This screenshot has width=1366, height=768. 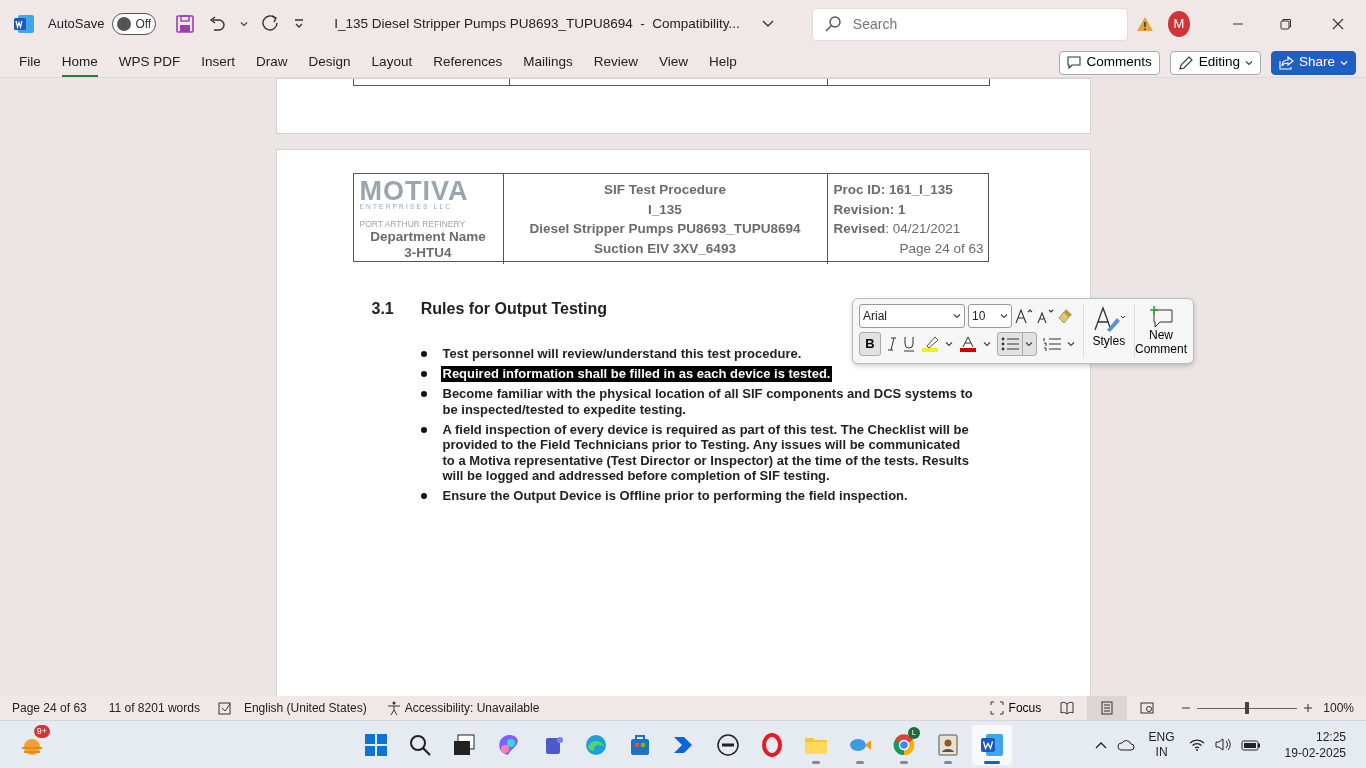 I want to click on ribbon-tab: View, so click(x=674, y=62).